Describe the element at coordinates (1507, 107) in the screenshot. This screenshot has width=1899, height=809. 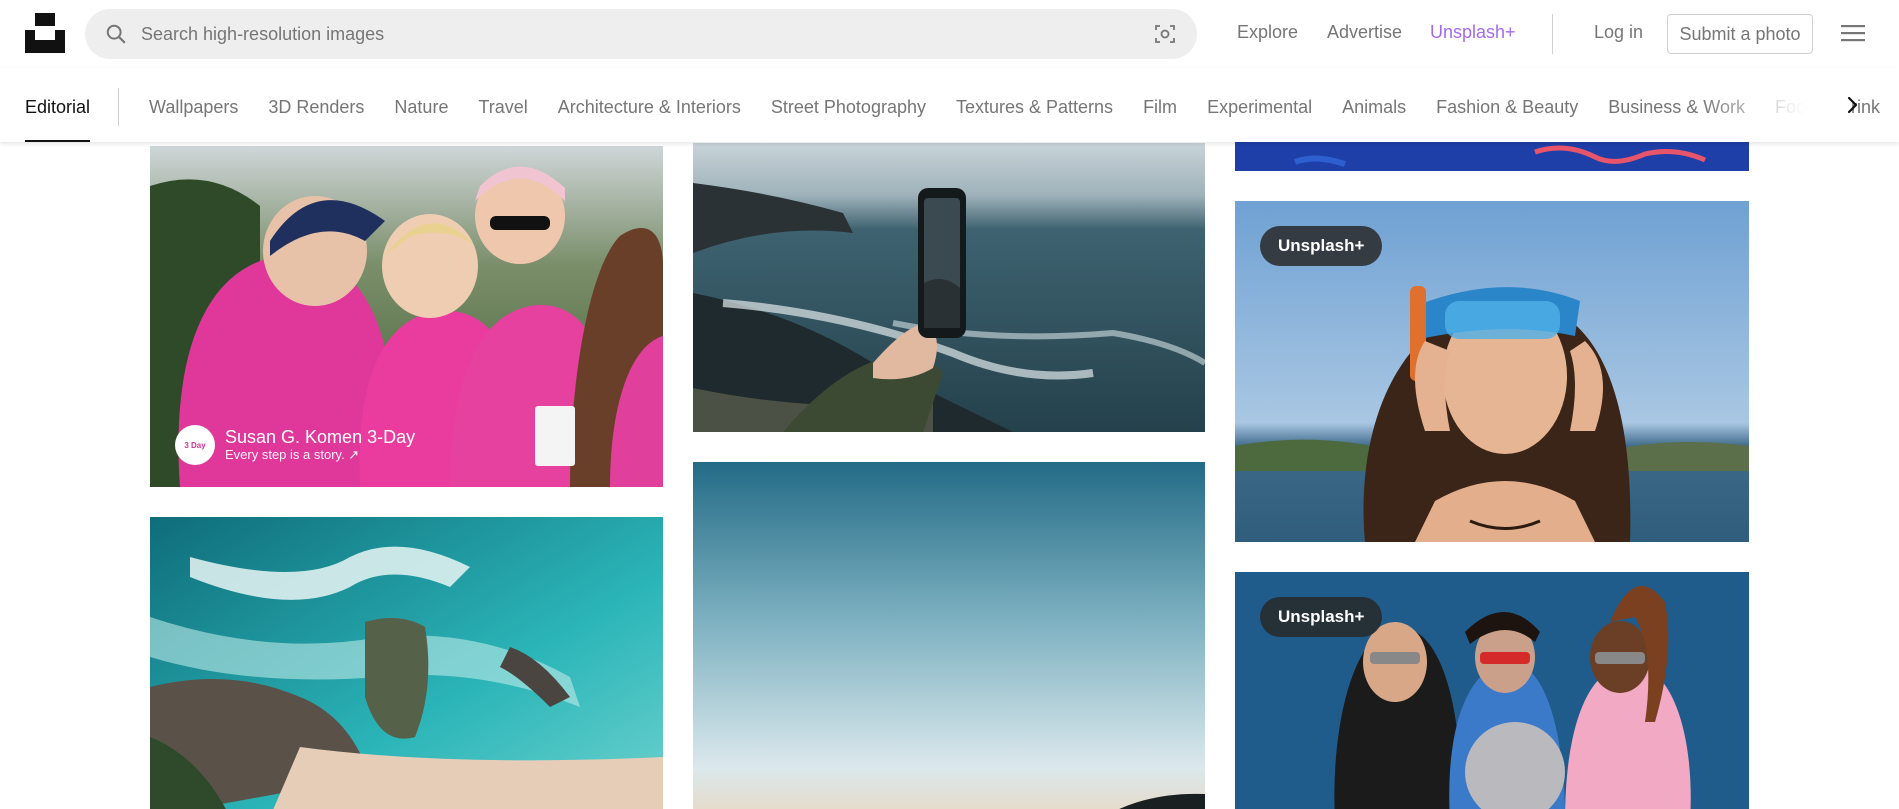
I see `tab-fashion-beauty: Fashion & Beauty` at that location.